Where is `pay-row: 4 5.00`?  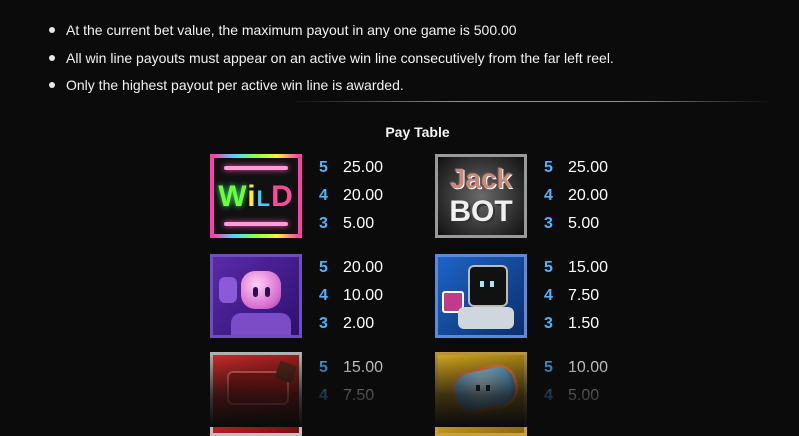 pay-row: 4 5.00 is located at coordinates (572, 395).